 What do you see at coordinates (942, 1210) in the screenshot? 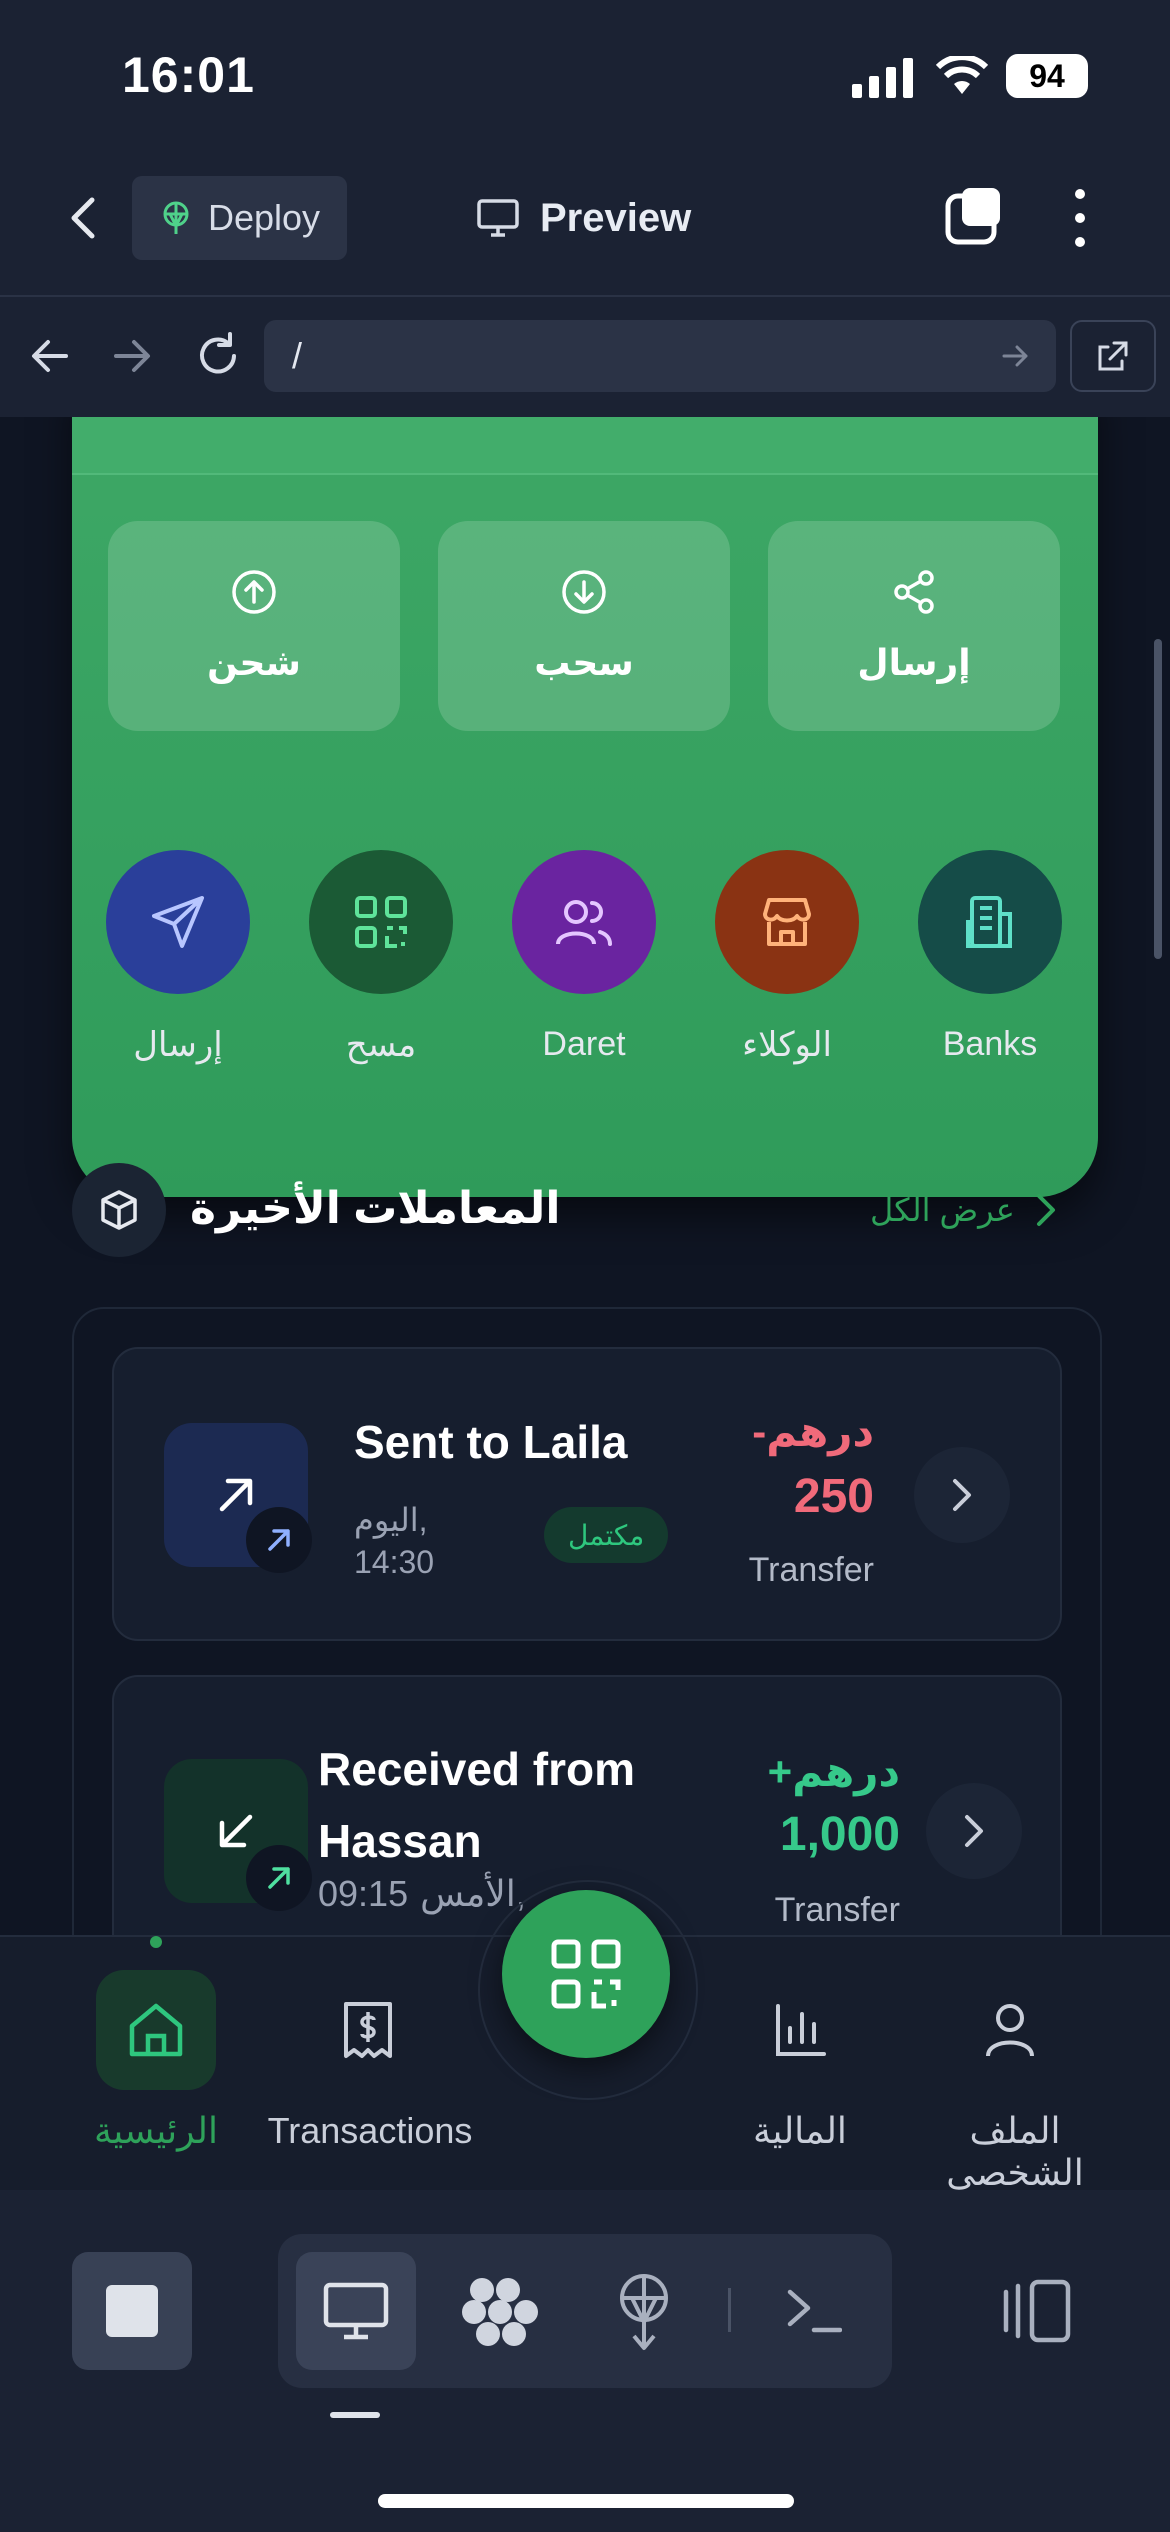
I see `view-all-label: عرض الكل` at bounding box center [942, 1210].